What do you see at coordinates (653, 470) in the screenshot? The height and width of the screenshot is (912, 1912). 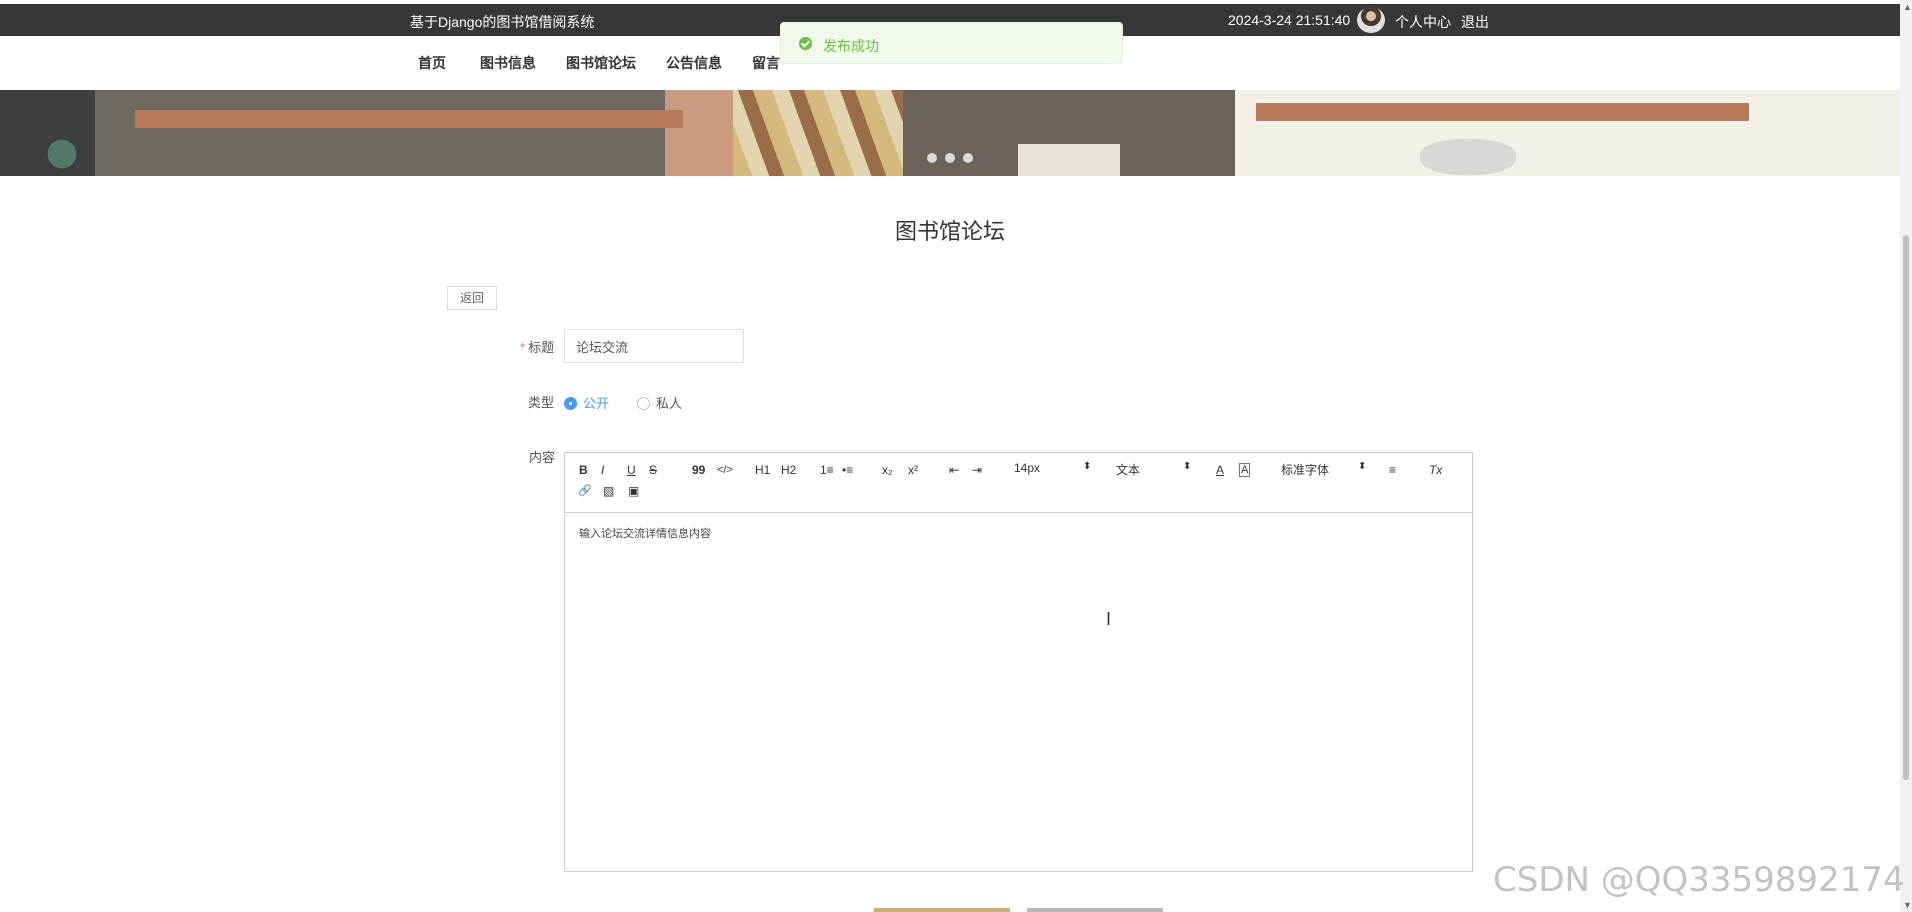 I see `strike-icon: S` at bounding box center [653, 470].